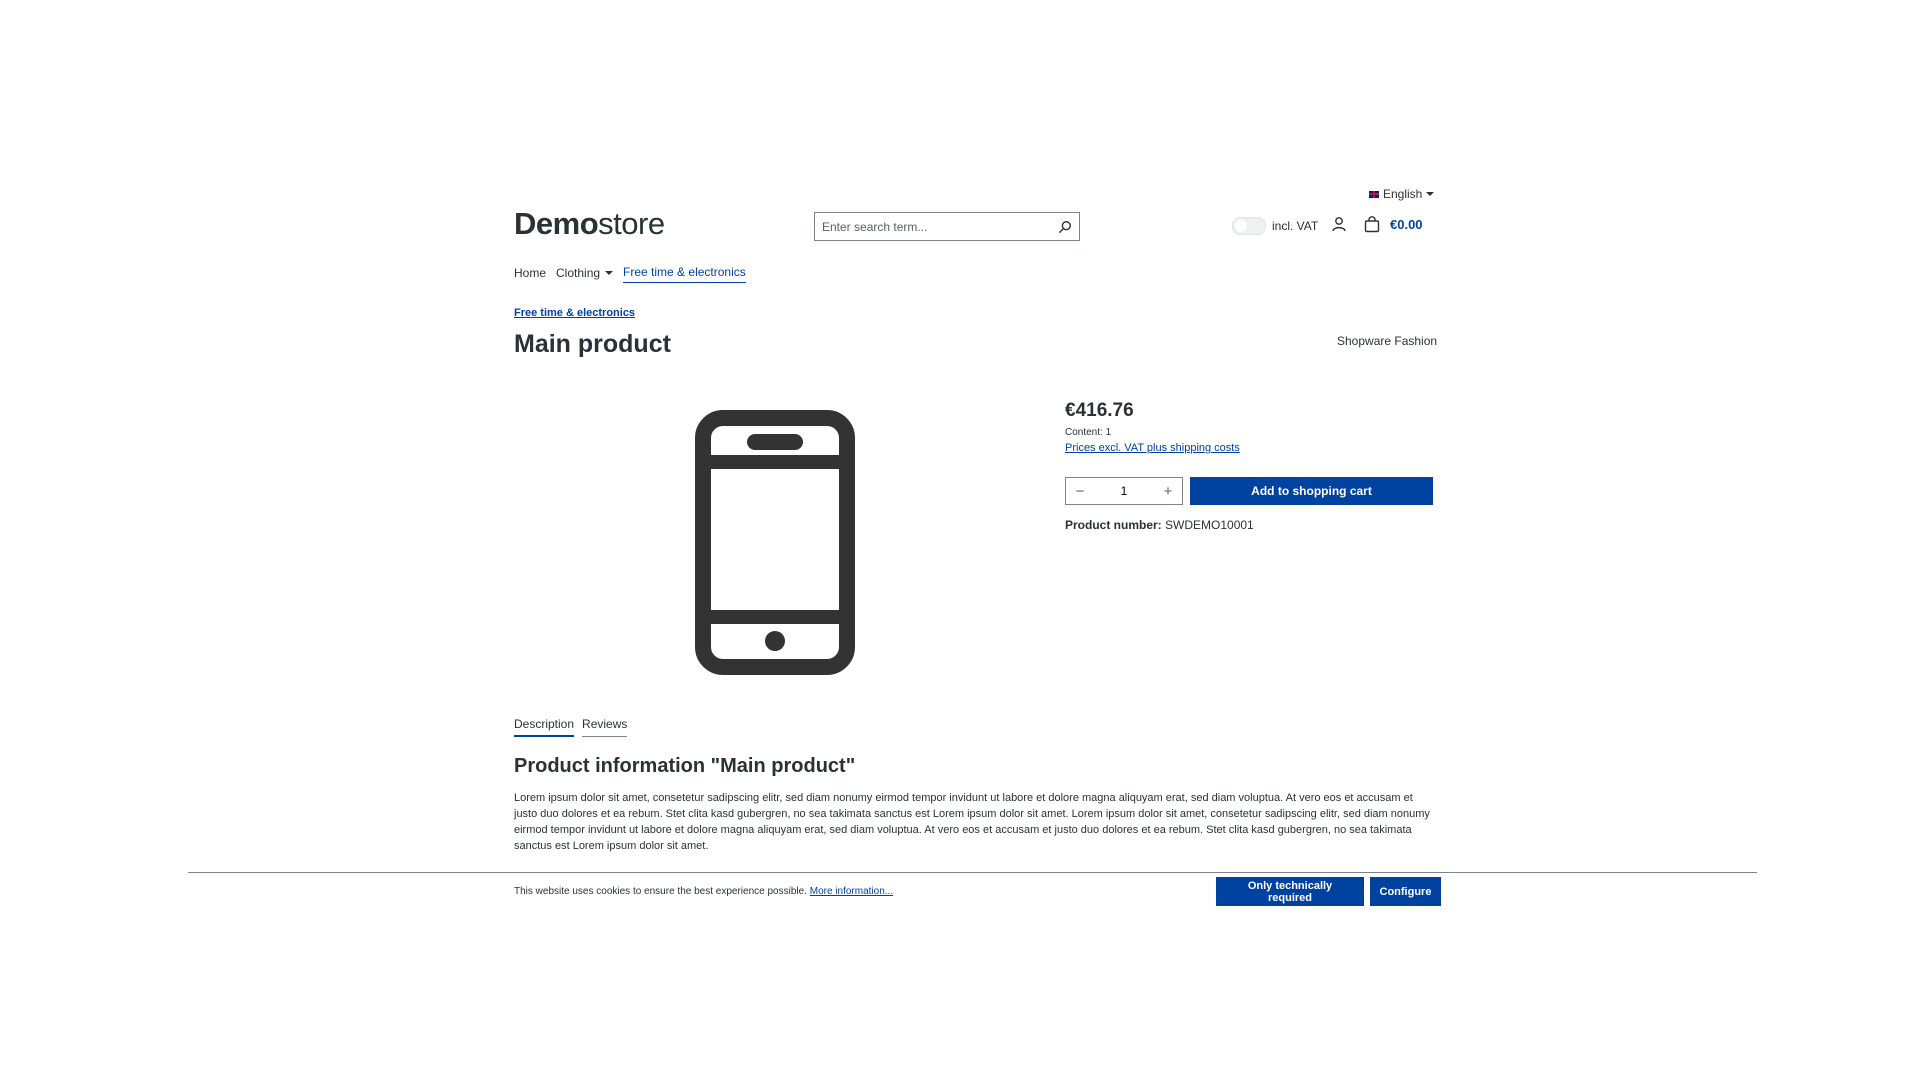 The image size is (1920, 1080). What do you see at coordinates (574, 313) in the screenshot?
I see `breadcrumb: Free time & electronics` at bounding box center [574, 313].